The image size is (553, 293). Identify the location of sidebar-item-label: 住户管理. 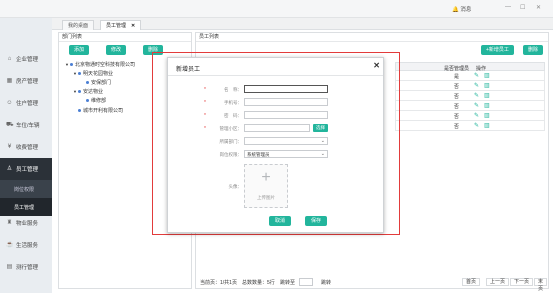
(27, 104).